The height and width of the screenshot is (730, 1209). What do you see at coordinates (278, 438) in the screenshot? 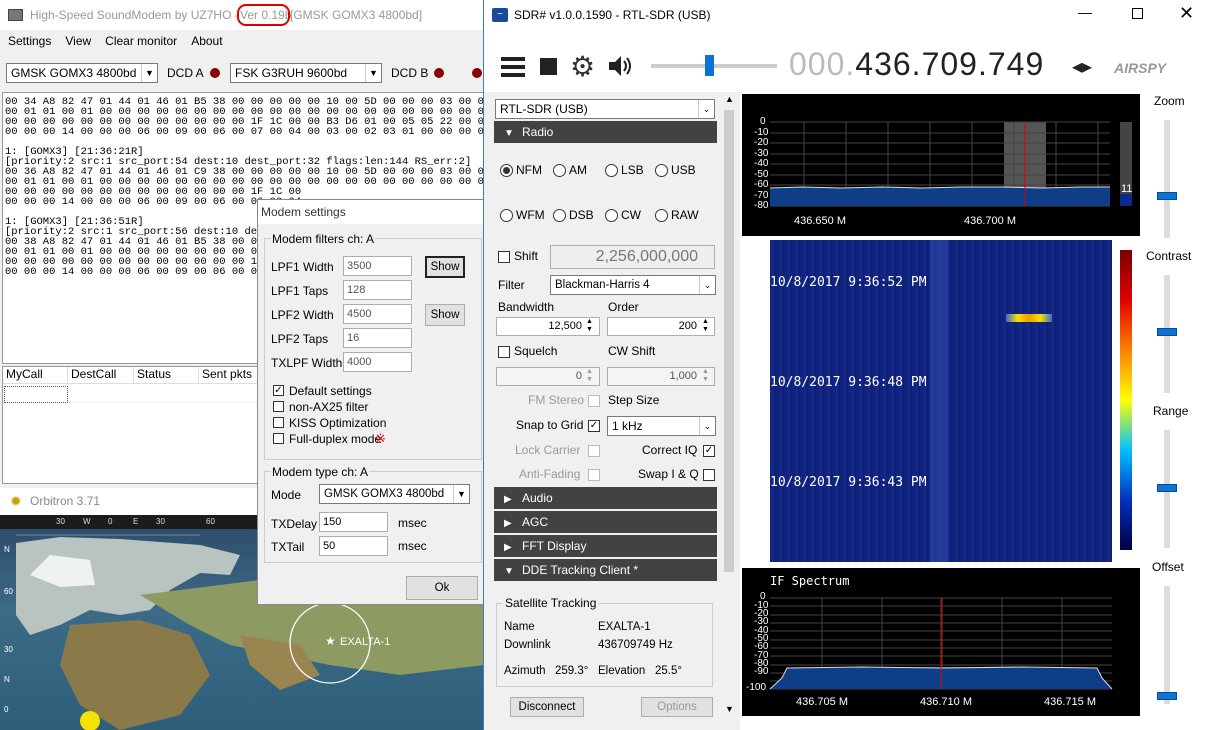
I see `full-duplex-checkbox` at bounding box center [278, 438].